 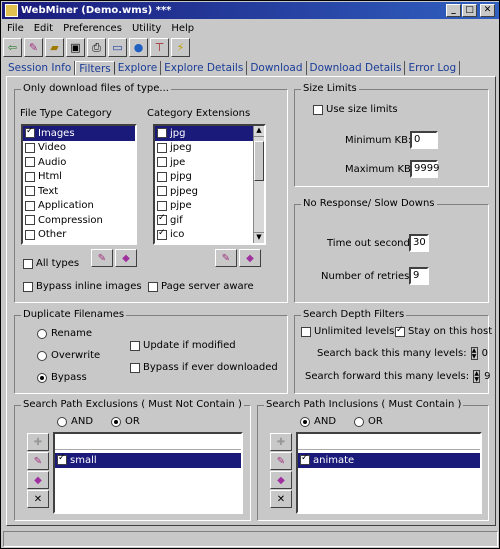 I want to click on exclusions-delete-button: ✕, so click(x=38, y=499).